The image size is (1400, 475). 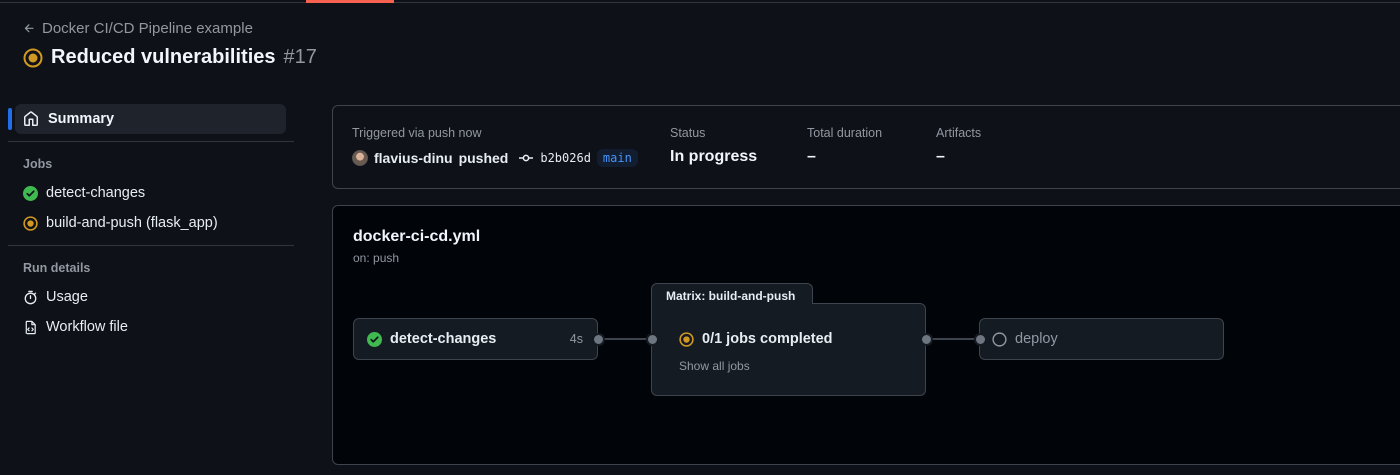 What do you see at coordinates (417, 133) in the screenshot?
I see `trigger-label: Triggered via push now` at bounding box center [417, 133].